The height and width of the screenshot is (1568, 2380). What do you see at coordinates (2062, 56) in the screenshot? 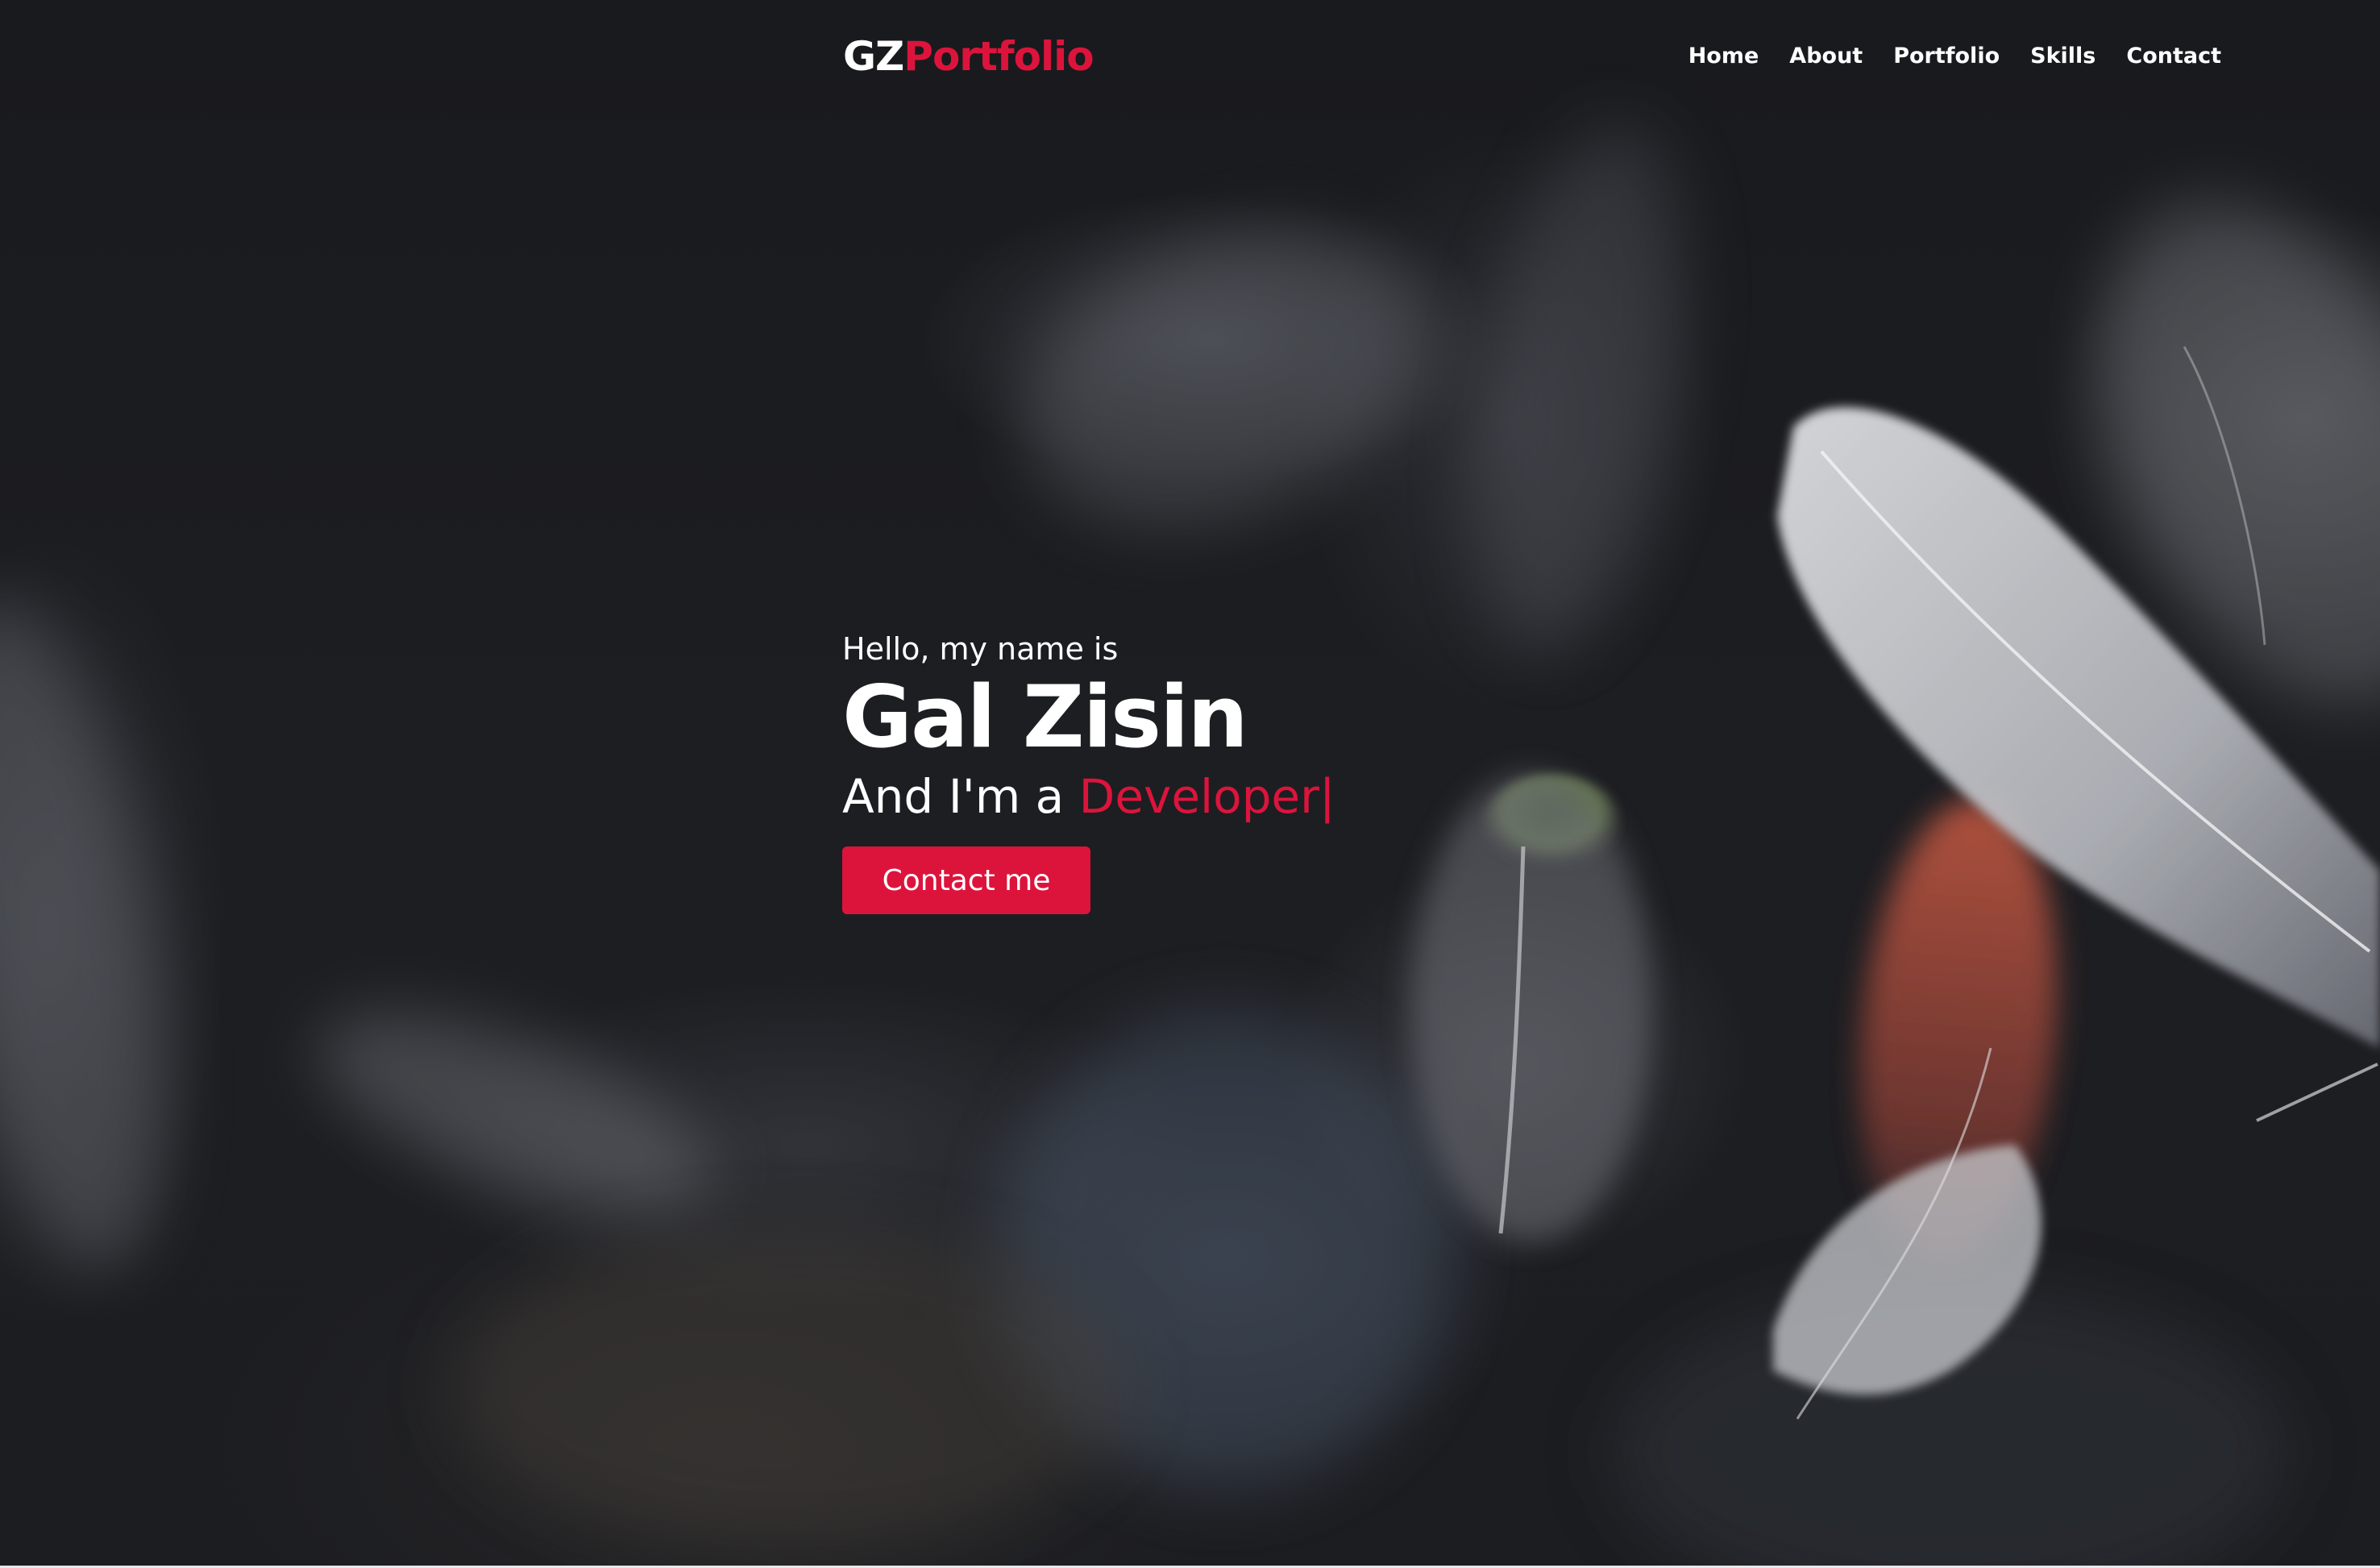
I see `nav-link-skills: Skills` at bounding box center [2062, 56].